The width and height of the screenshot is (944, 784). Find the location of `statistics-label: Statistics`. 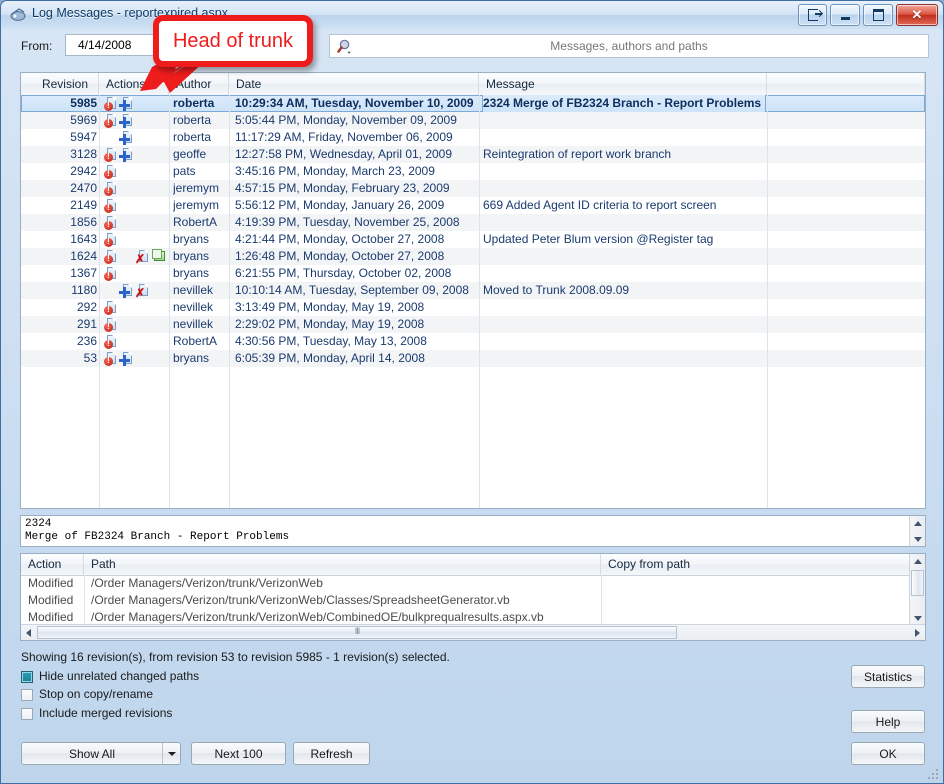

statistics-label: Statistics is located at coordinates (887, 676).